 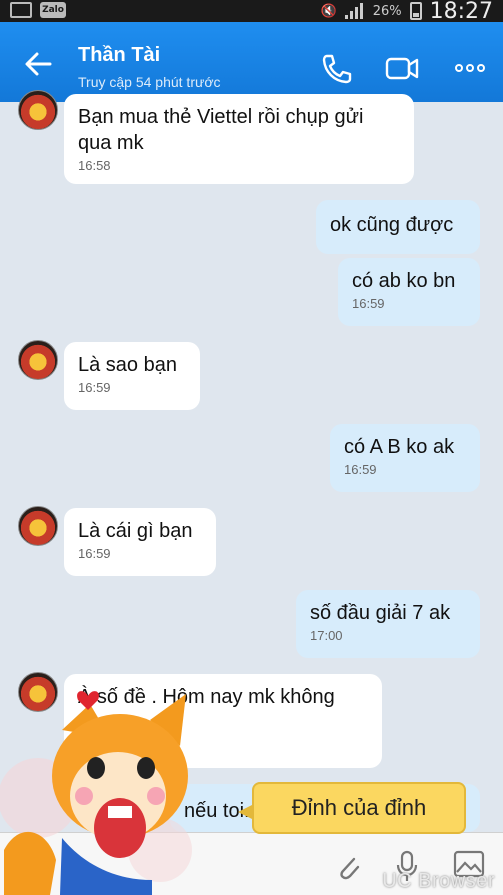 I want to click on status-bar: Zalo 🔇 26% 18:27, so click(x=251, y=12).